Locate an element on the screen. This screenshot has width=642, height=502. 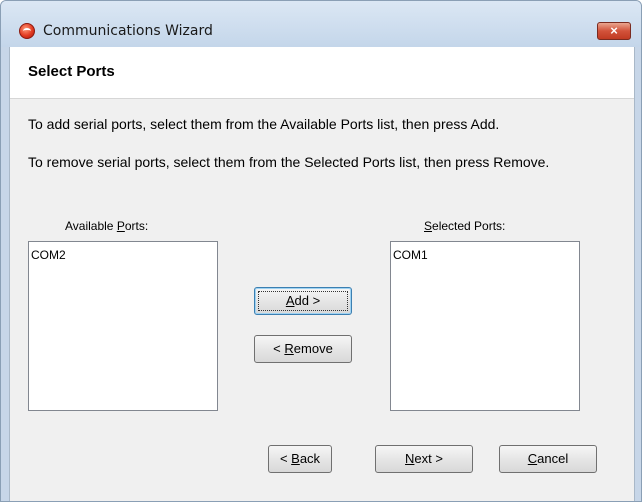
next-button-label: ext > is located at coordinates (428, 458).